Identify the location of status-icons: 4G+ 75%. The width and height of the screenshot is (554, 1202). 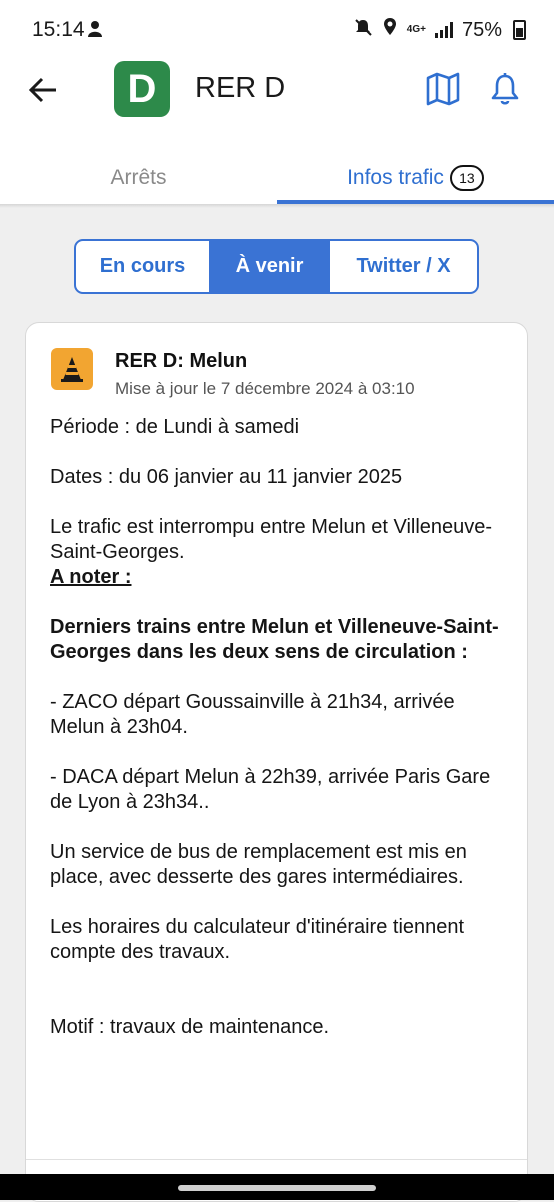
(439, 30).